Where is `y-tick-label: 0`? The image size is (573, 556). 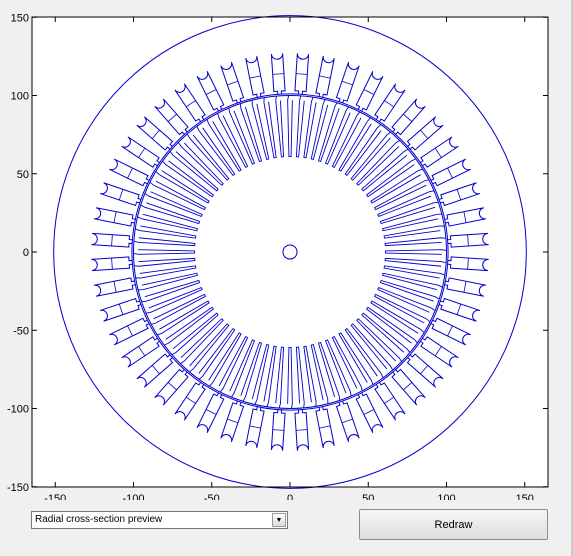 y-tick-label: 0 is located at coordinates (26, 253).